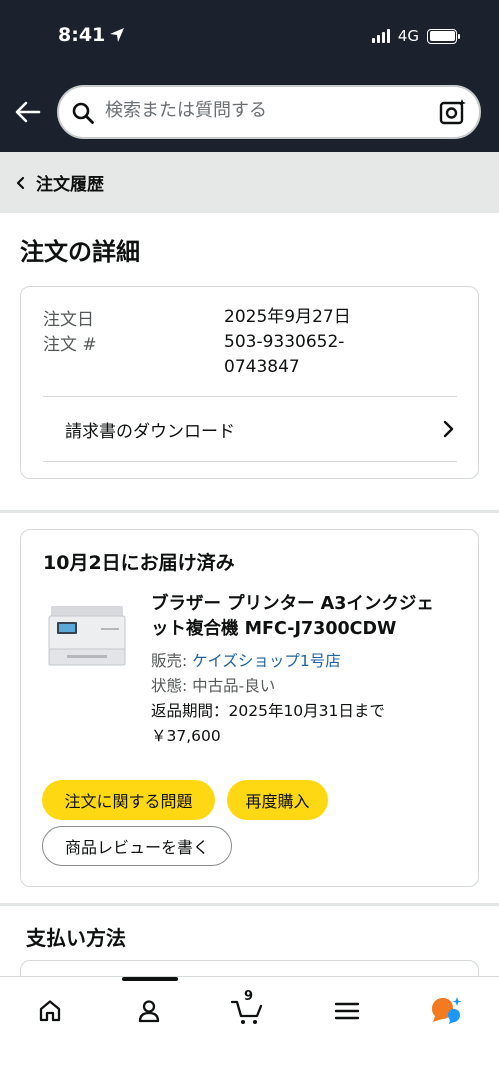 The width and height of the screenshot is (499, 1080). What do you see at coordinates (249, 76) in the screenshot?
I see `app-header: 8:41 4G` at bounding box center [249, 76].